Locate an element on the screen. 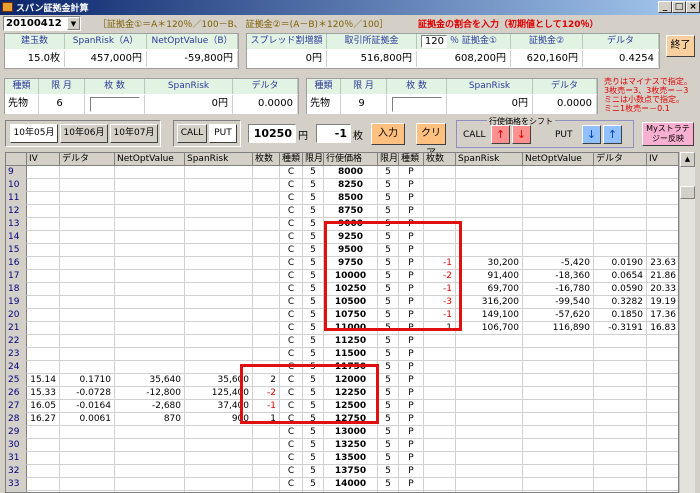  table-row: 31 C 5 13500 5 P is located at coordinates (342, 458).